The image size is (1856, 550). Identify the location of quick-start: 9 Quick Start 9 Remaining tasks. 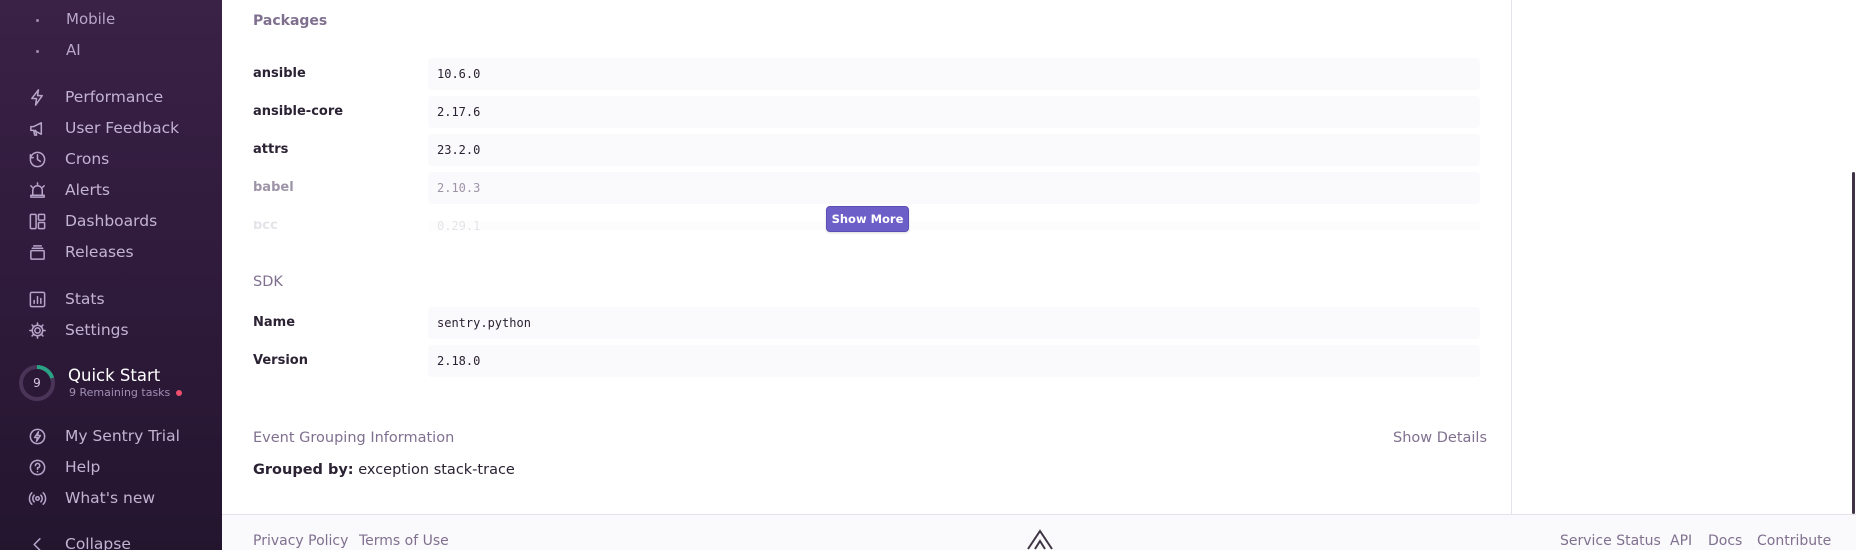
(118, 385).